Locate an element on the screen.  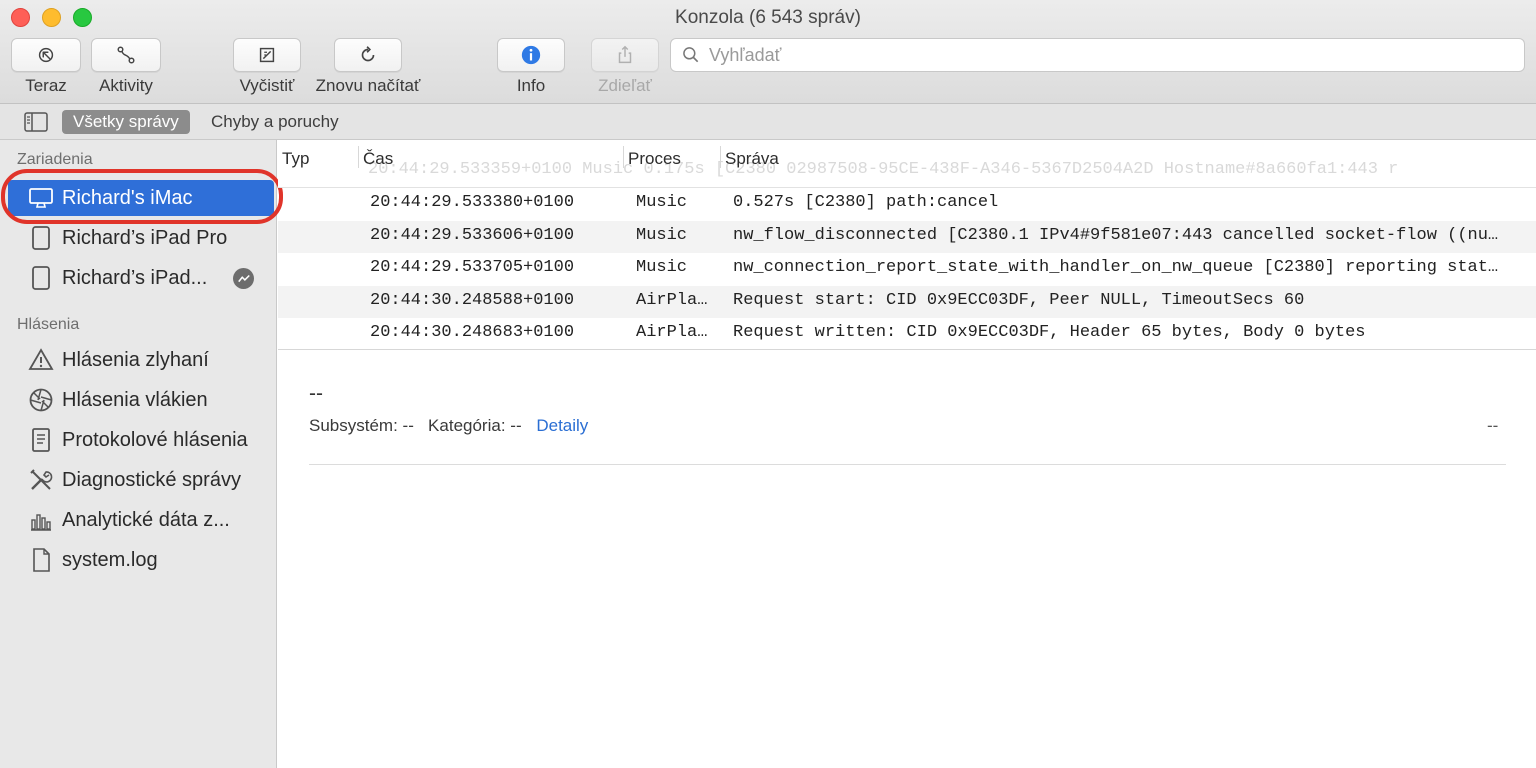
imac-icon is located at coordinates (41, 198).